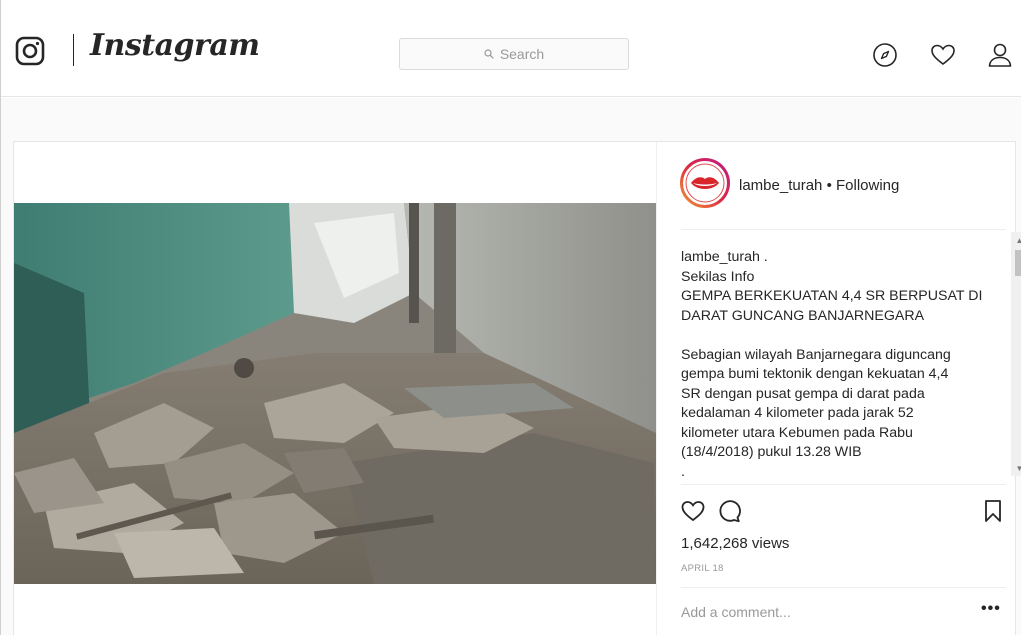 This screenshot has height=635, width=1021. What do you see at coordinates (832, 296) in the screenshot?
I see `caption-line: GEMPA BERKEKUATAN 4,4 SR BERPUSAT DI` at bounding box center [832, 296].